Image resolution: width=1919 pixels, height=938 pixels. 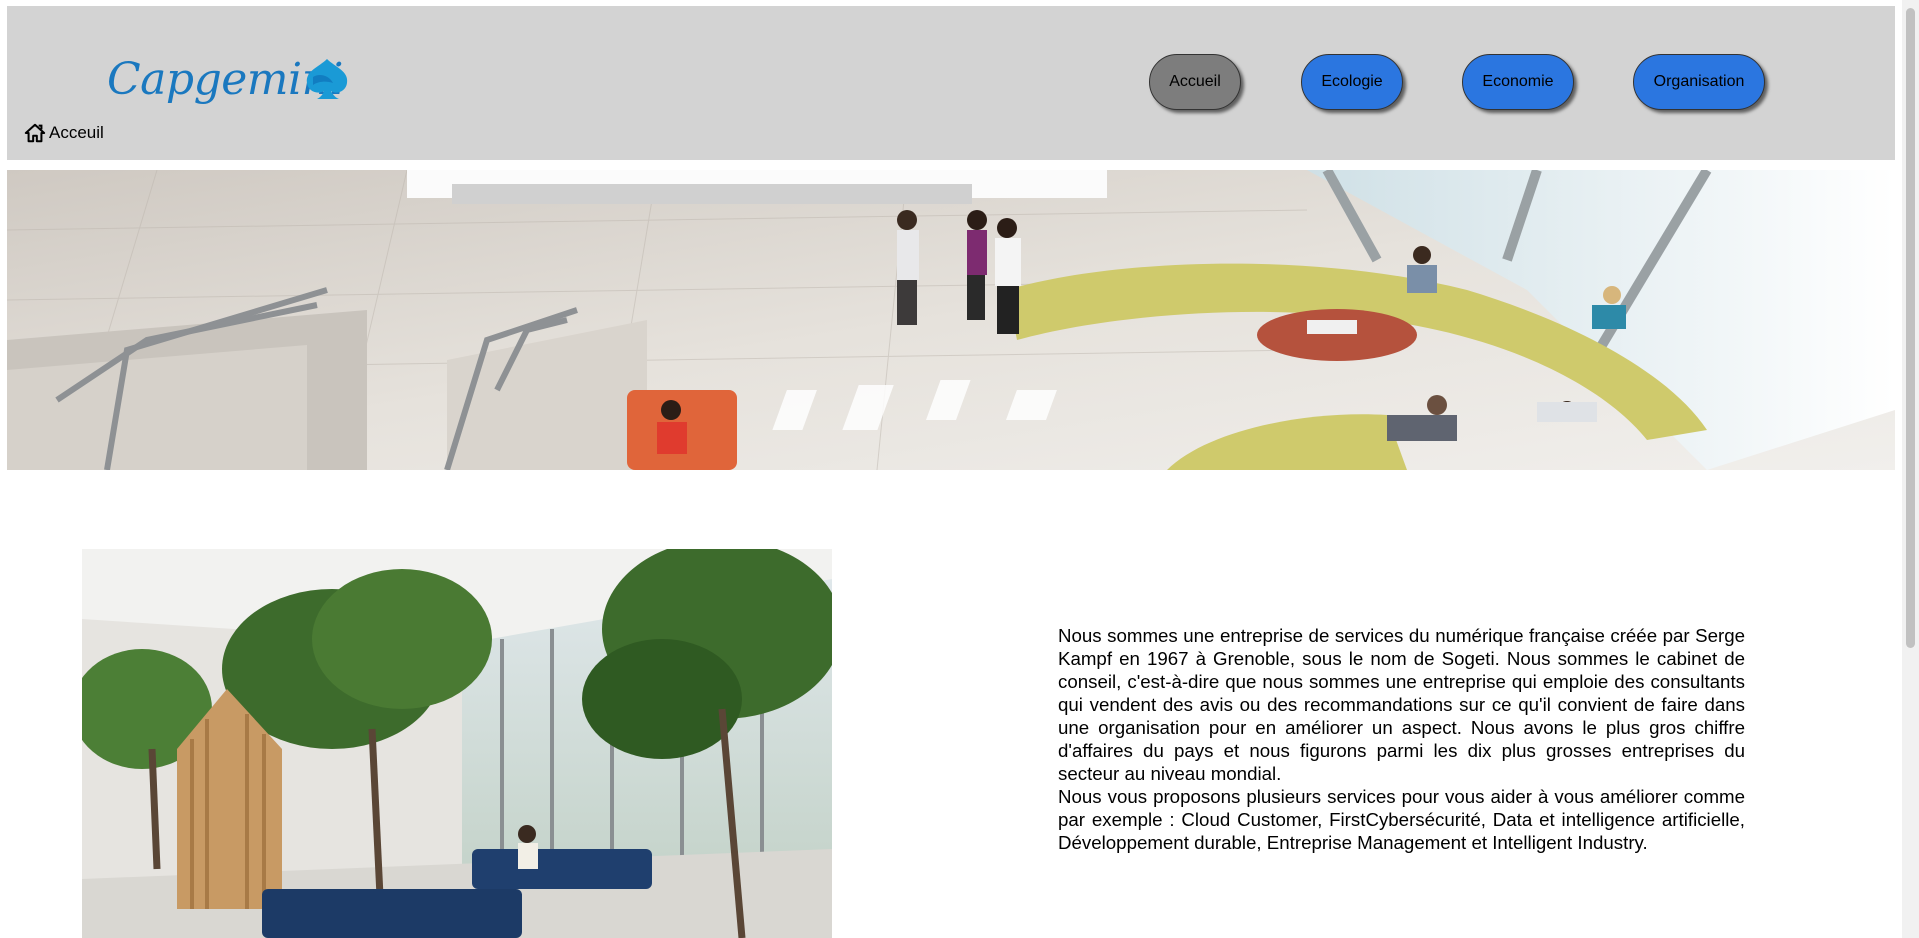 What do you see at coordinates (35, 133) in the screenshot?
I see `home-icon` at bounding box center [35, 133].